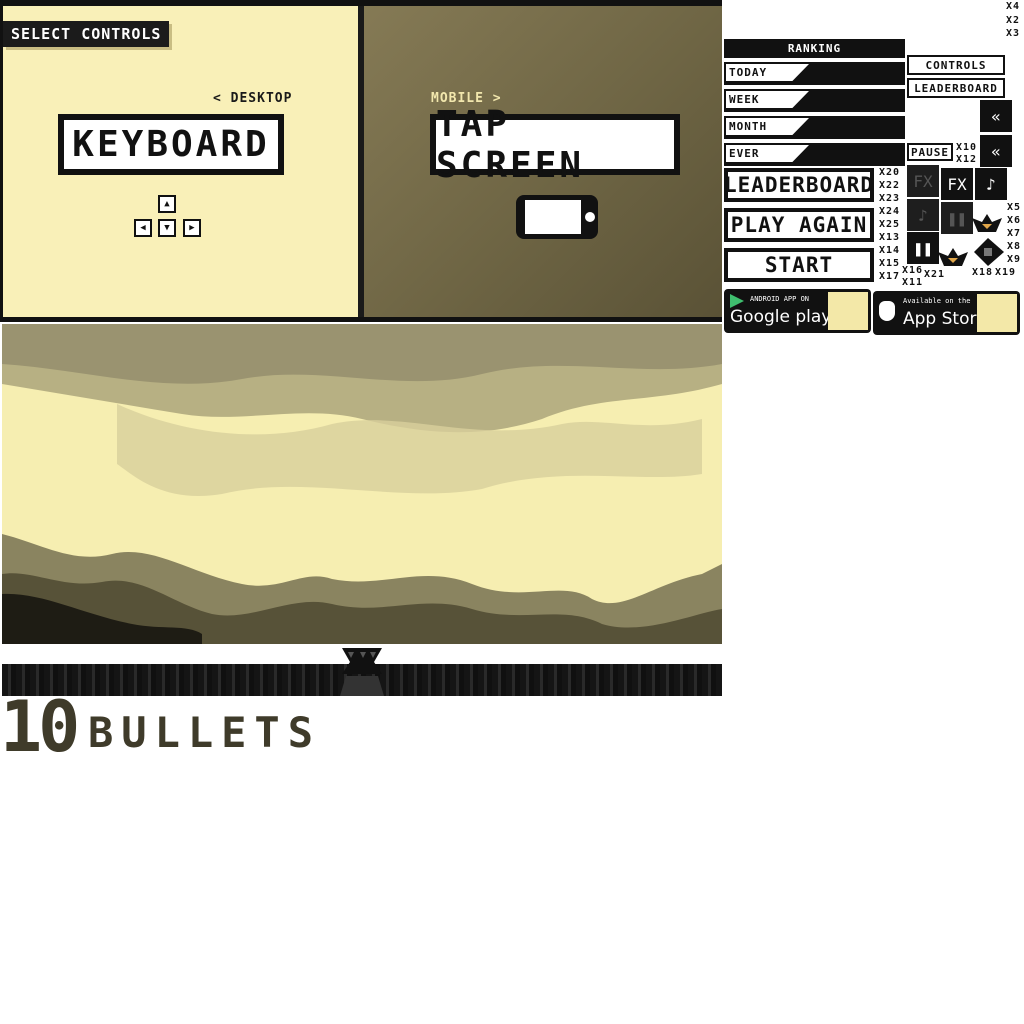 The width and height of the screenshot is (1024, 1024). I want to click on keyboard-button-label: KEYBOARD, so click(171, 144).